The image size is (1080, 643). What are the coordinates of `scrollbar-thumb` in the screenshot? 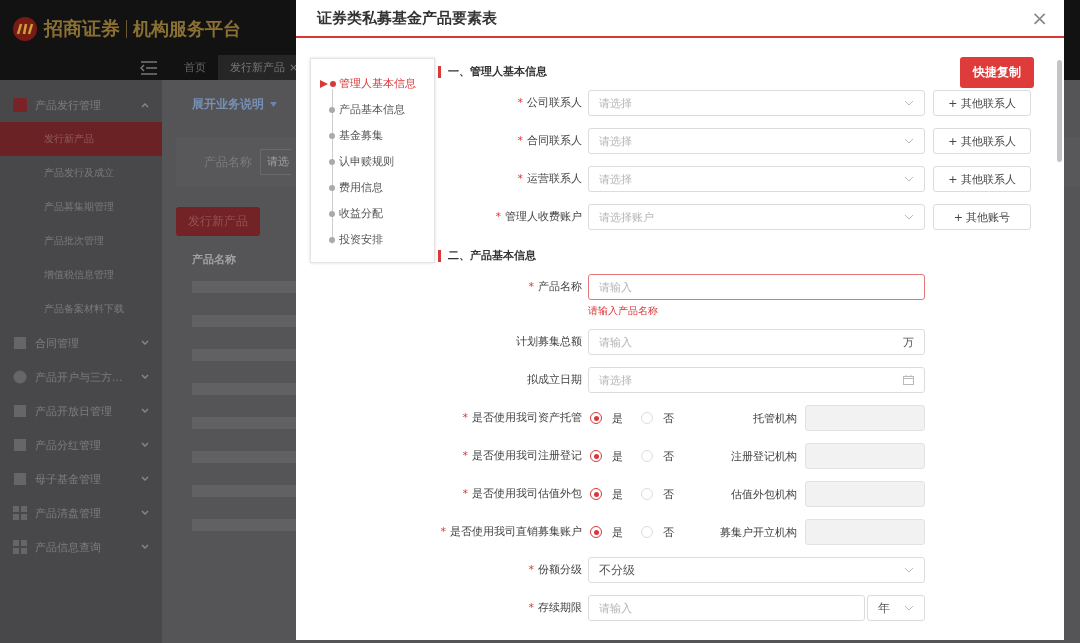 It's located at (1059, 111).